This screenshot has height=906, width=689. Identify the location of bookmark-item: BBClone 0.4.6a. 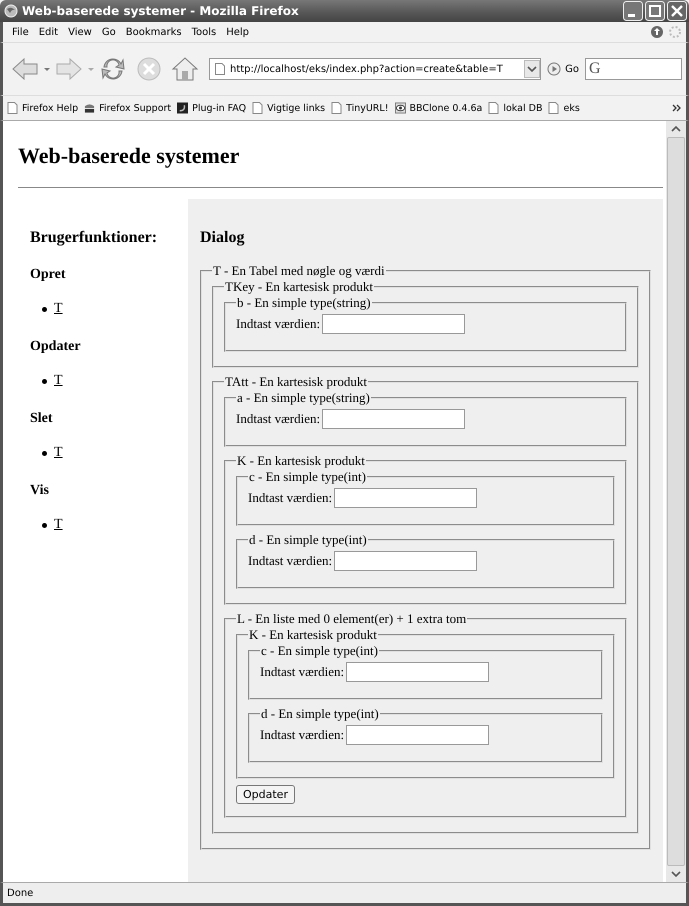
(438, 108).